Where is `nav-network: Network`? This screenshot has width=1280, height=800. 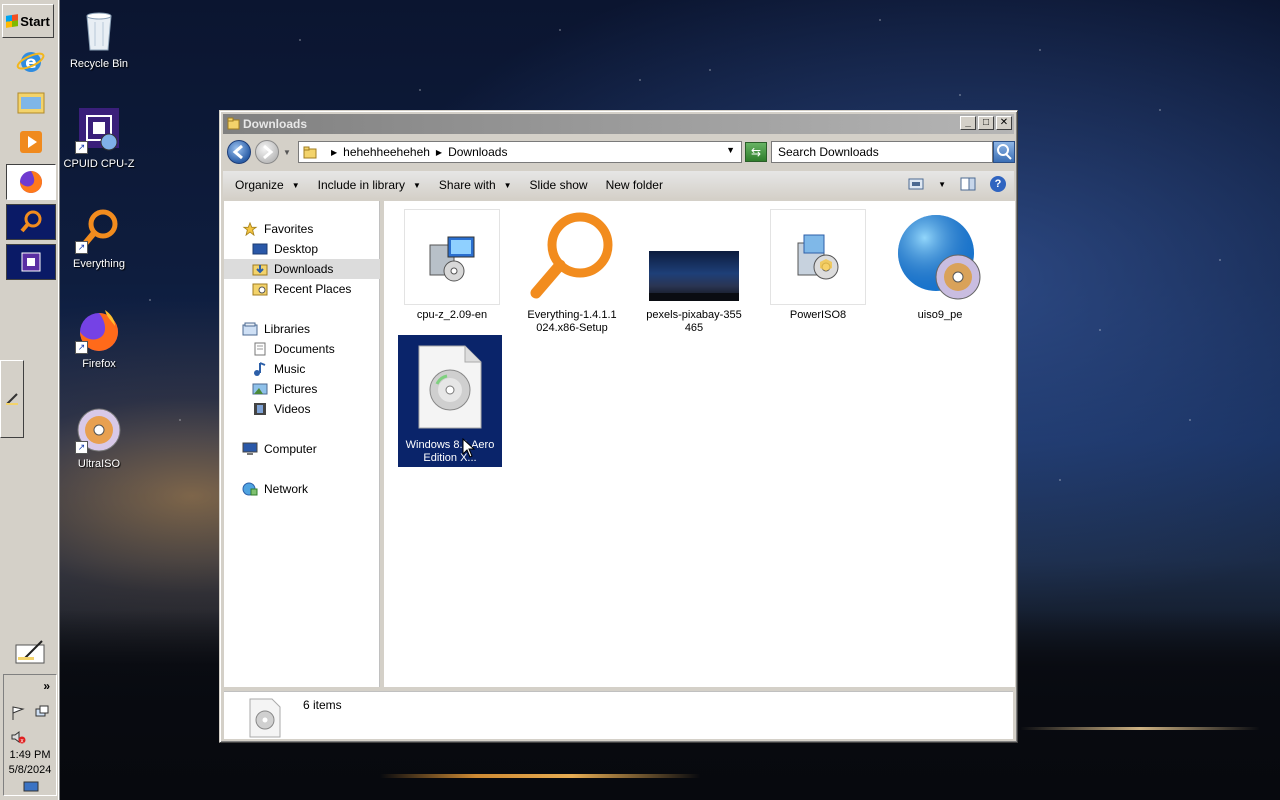 nav-network: Network is located at coordinates (302, 489).